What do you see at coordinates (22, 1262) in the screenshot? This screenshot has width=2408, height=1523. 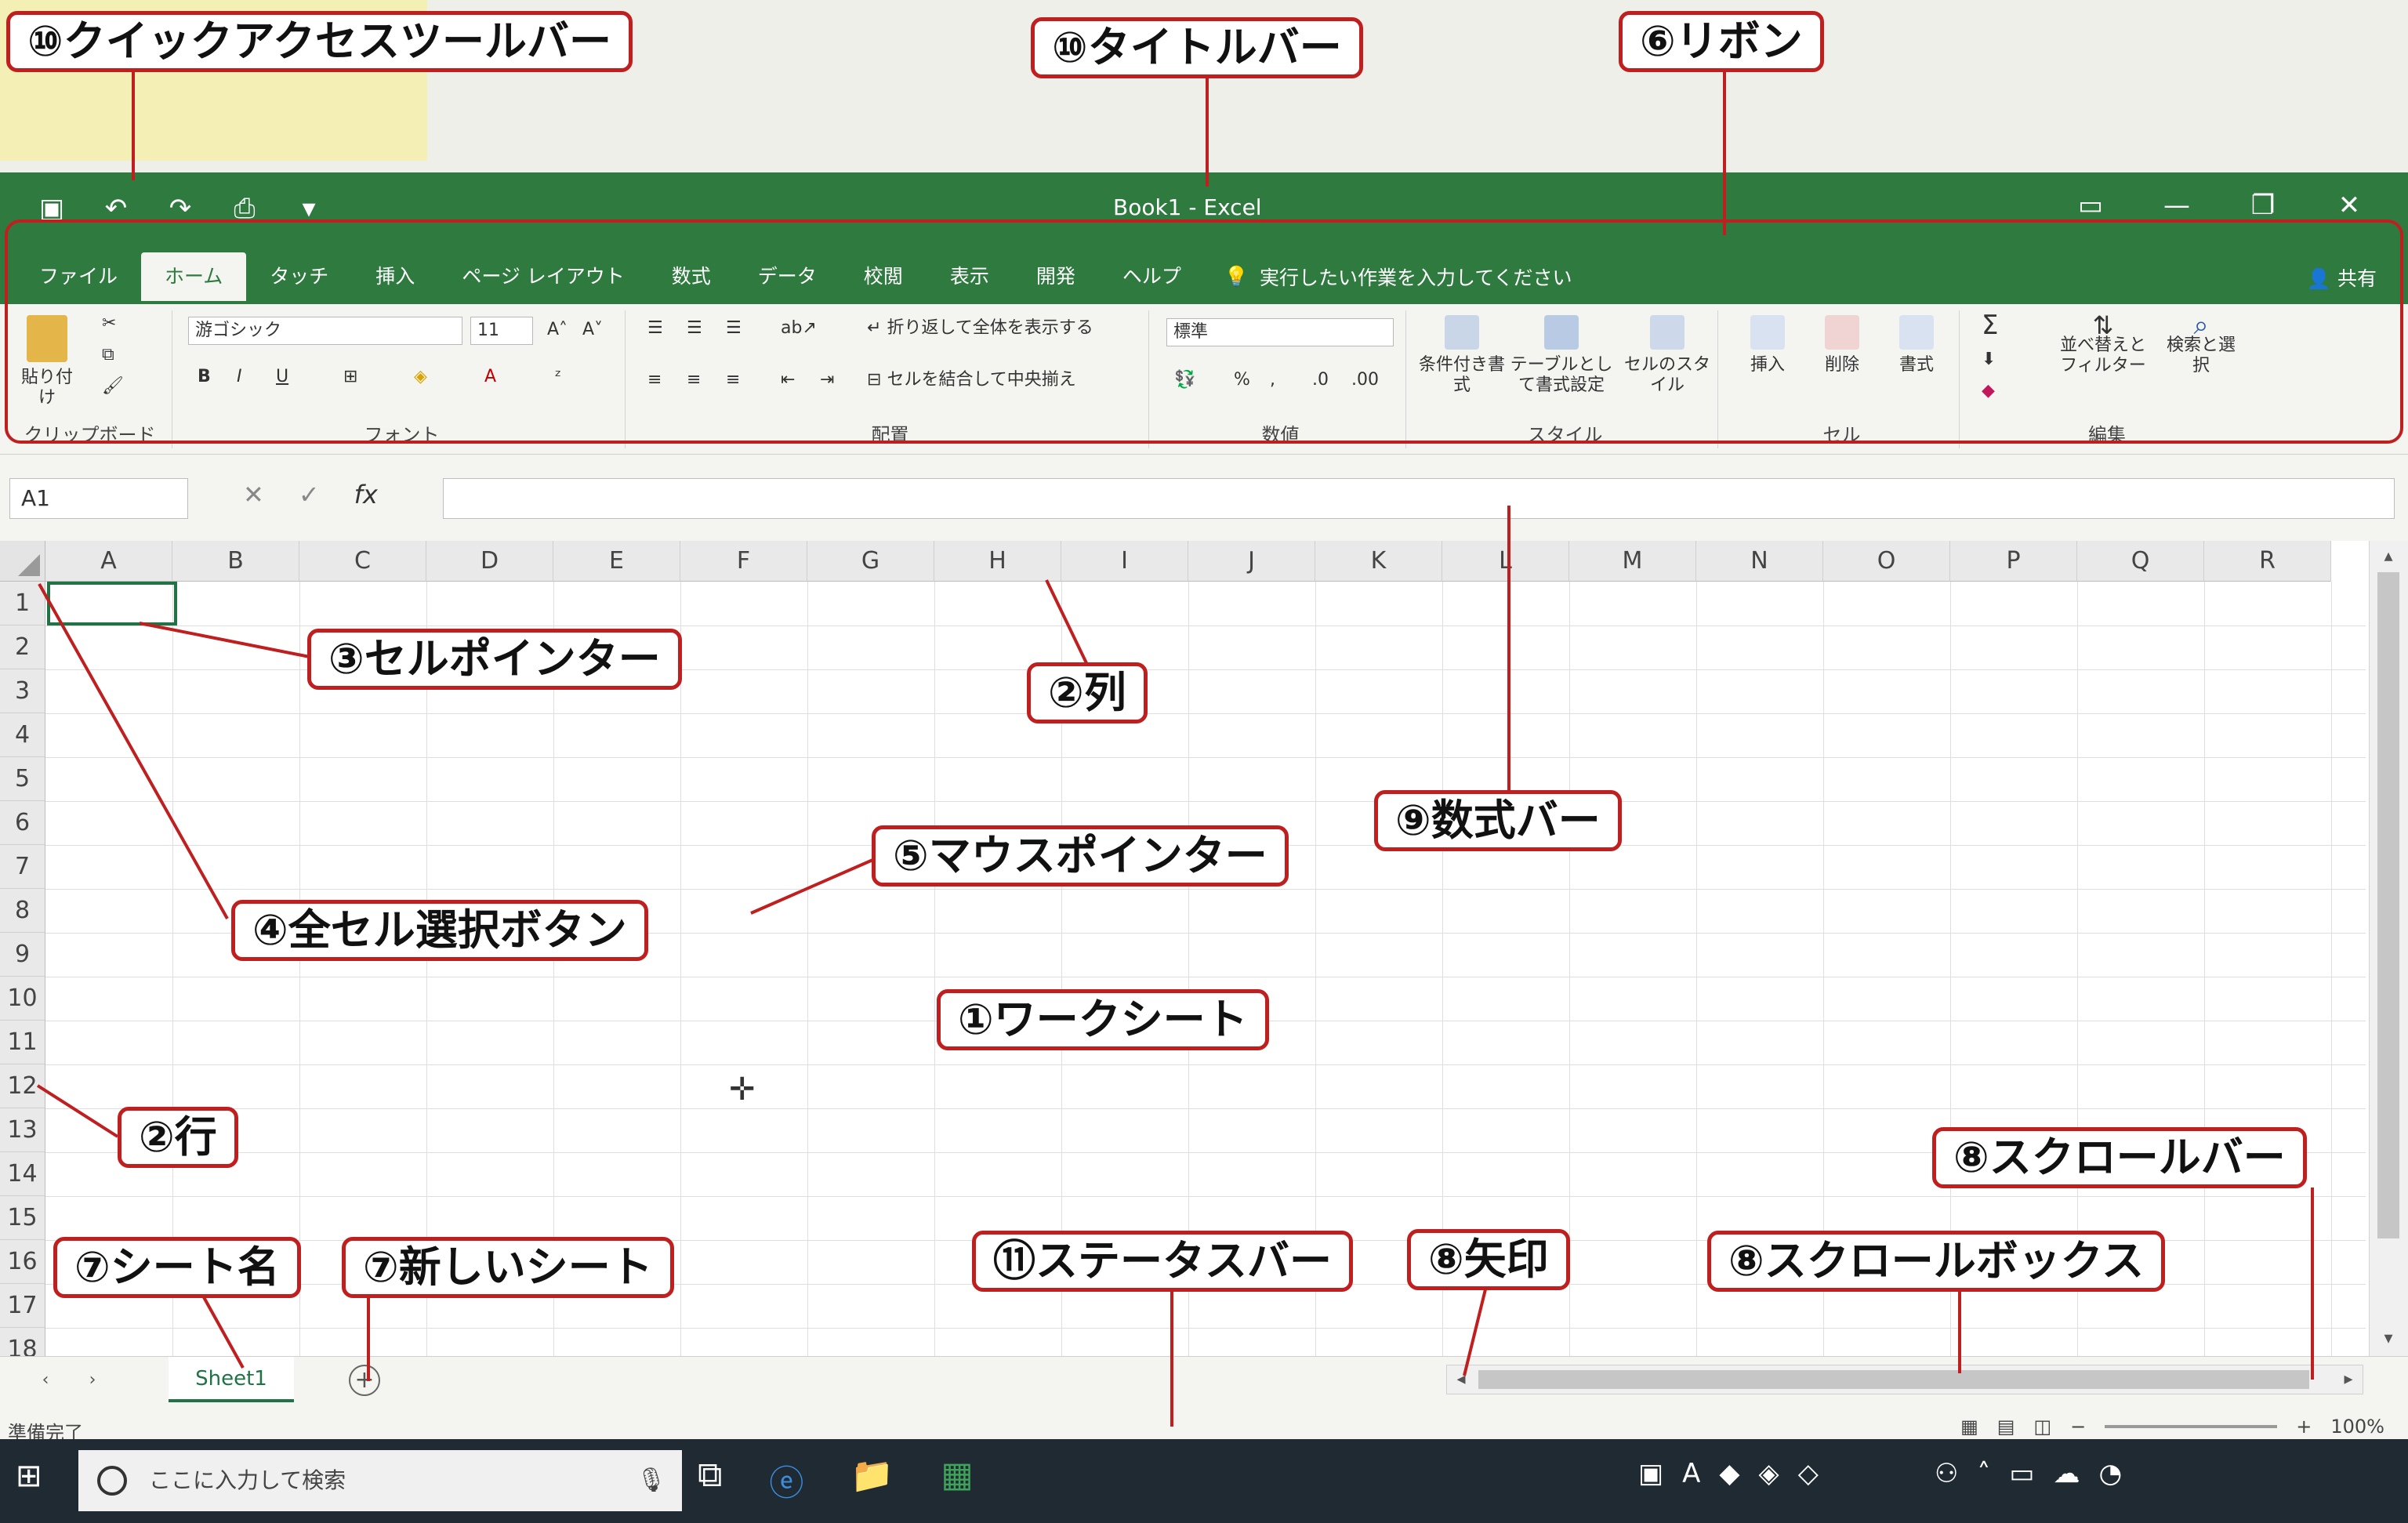 I see `row-header: 16` at bounding box center [22, 1262].